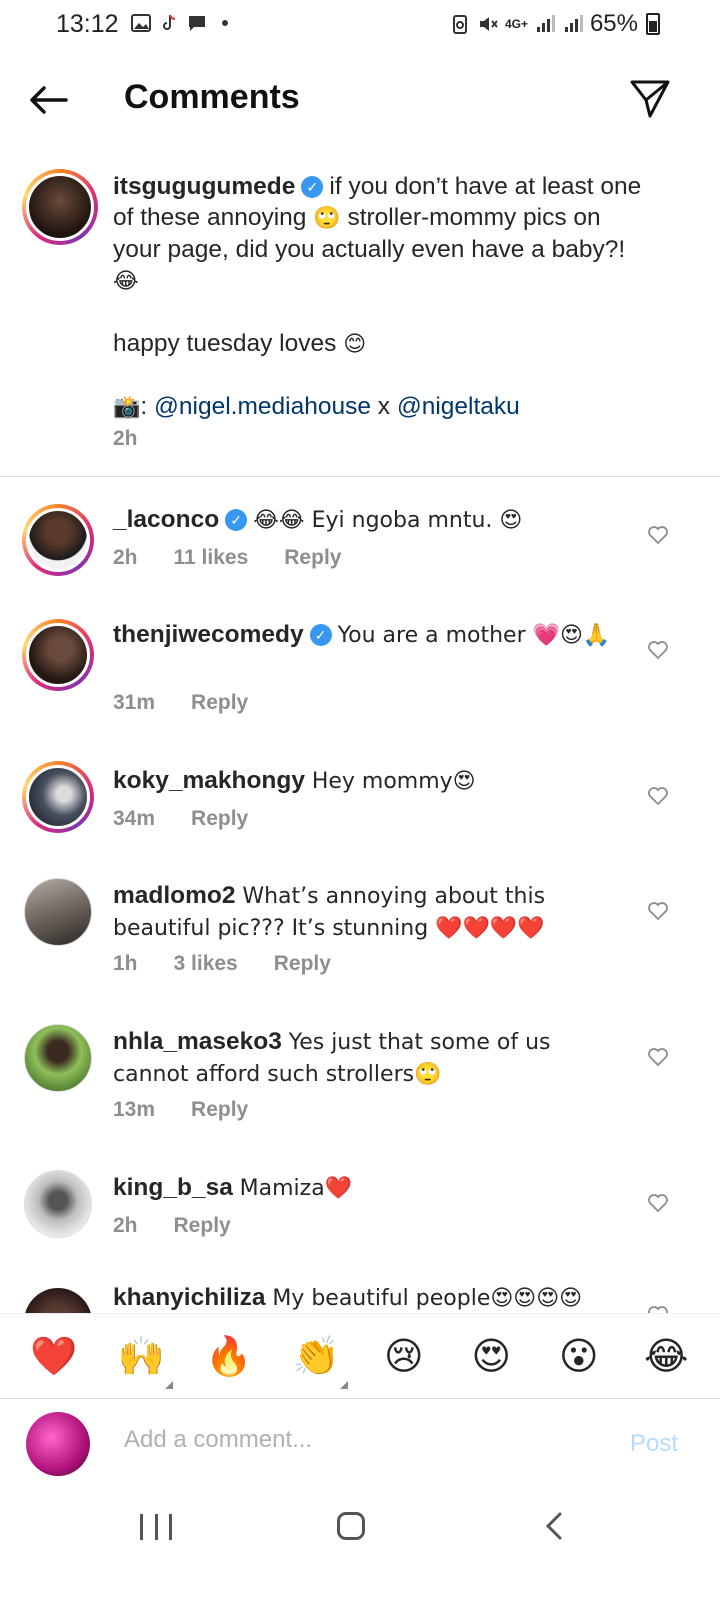 The height and width of the screenshot is (1600, 720). What do you see at coordinates (360, 100) in the screenshot?
I see `header: Comments` at bounding box center [360, 100].